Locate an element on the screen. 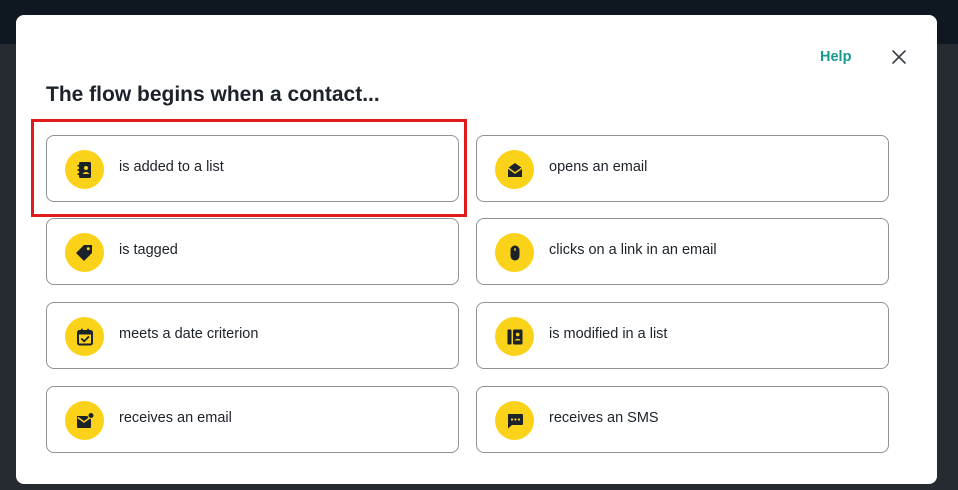  contacts-book-icon is located at coordinates (84, 169).